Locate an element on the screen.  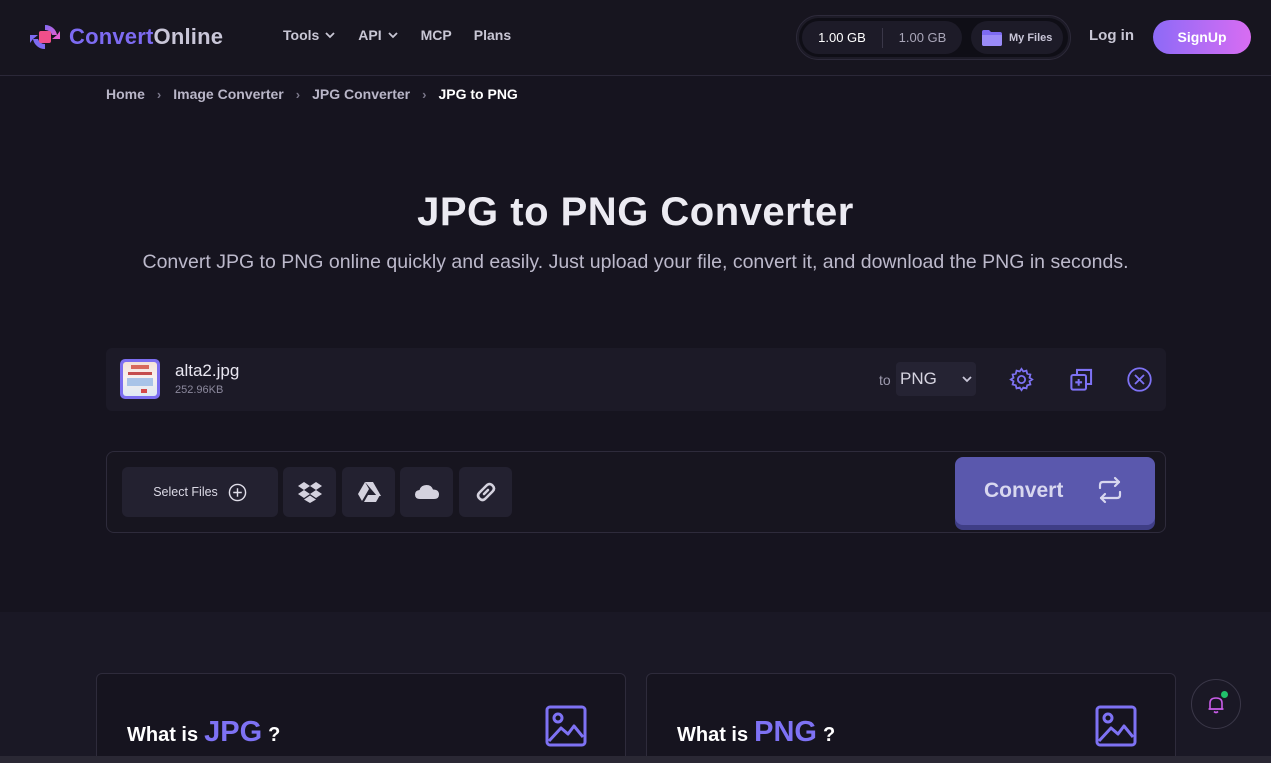
thumbnail-image is located at coordinates (140, 379).